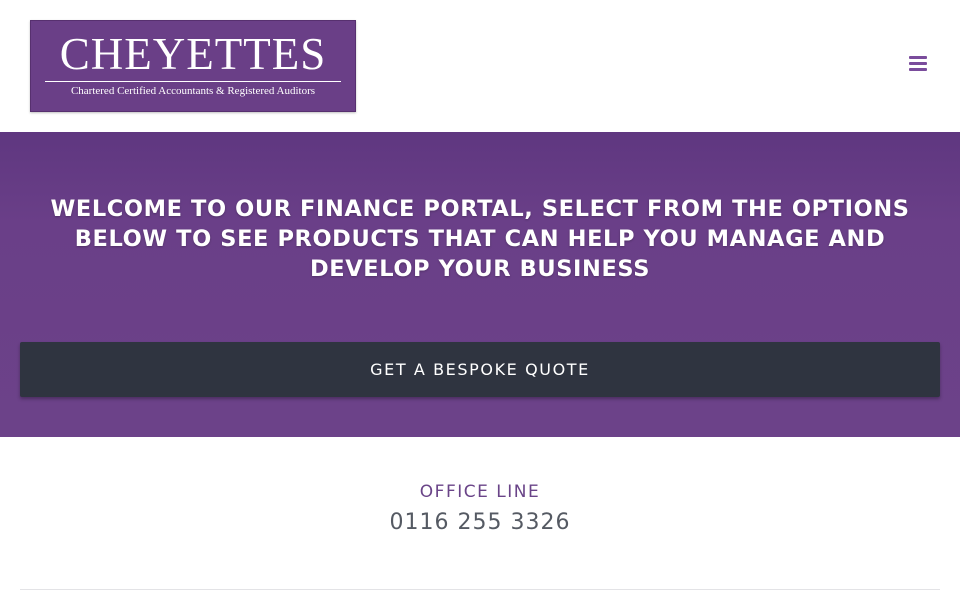 The width and height of the screenshot is (960, 600). Describe the element at coordinates (480, 589) in the screenshot. I see `section-divider` at that location.